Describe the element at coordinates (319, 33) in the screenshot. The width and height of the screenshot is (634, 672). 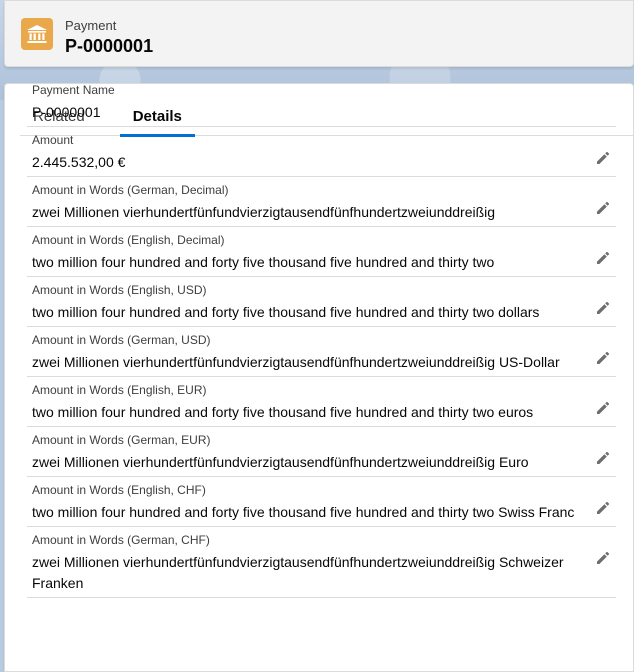
I see `record-header: Payment P-0000001` at that location.